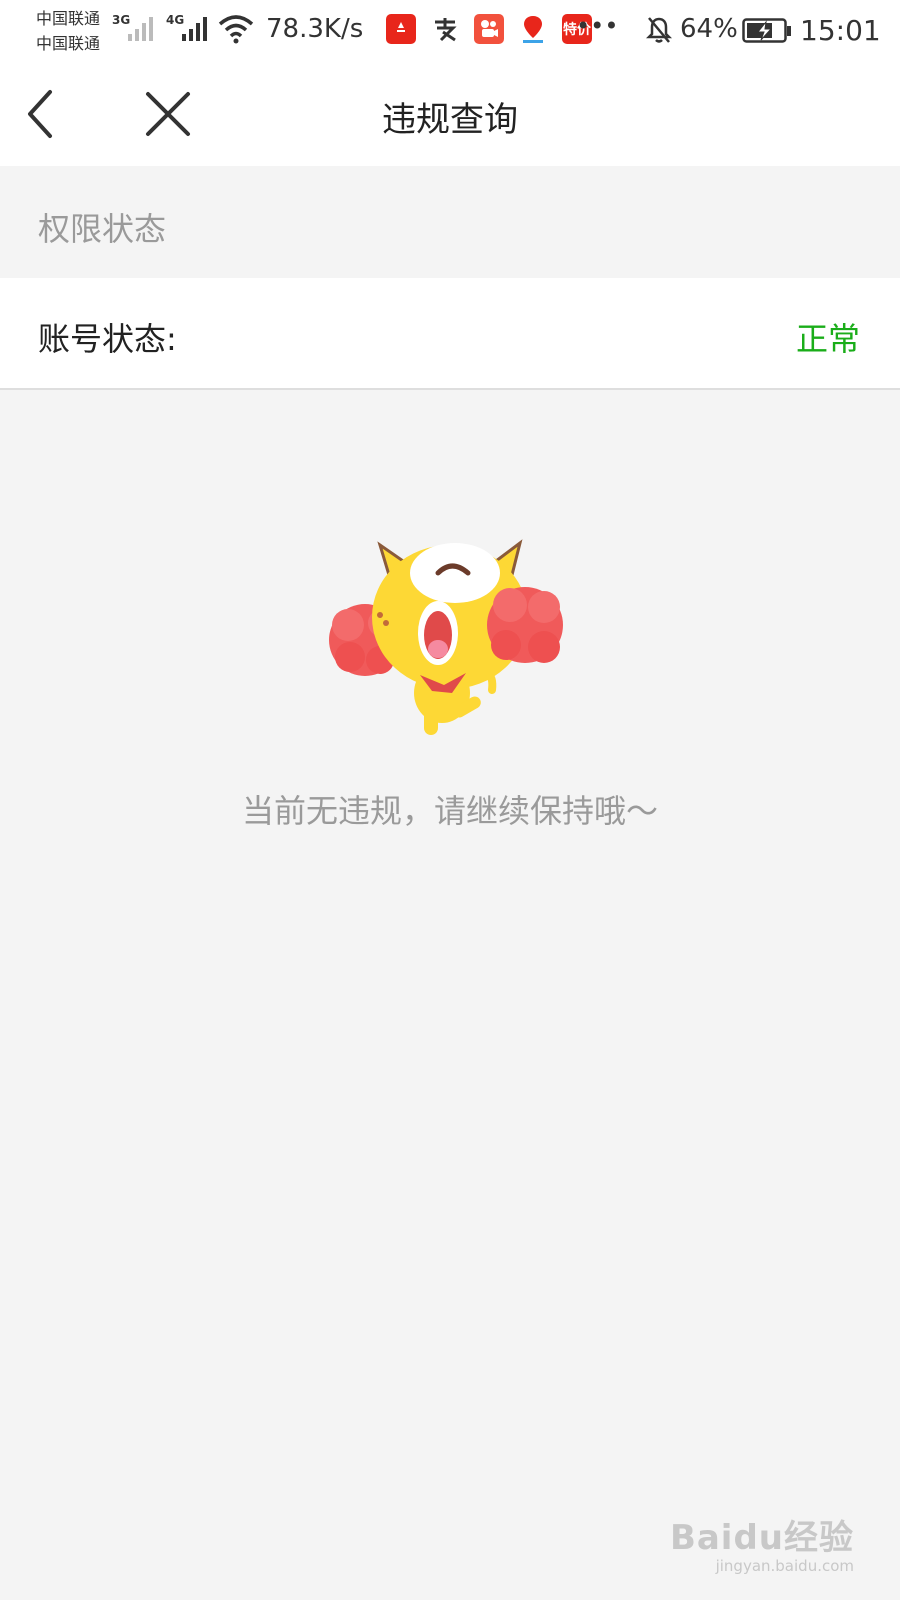 The image size is (900, 1600). What do you see at coordinates (449, 811) in the screenshot?
I see `empty-state-message: 当前无违规，请继续保持哦～` at bounding box center [449, 811].